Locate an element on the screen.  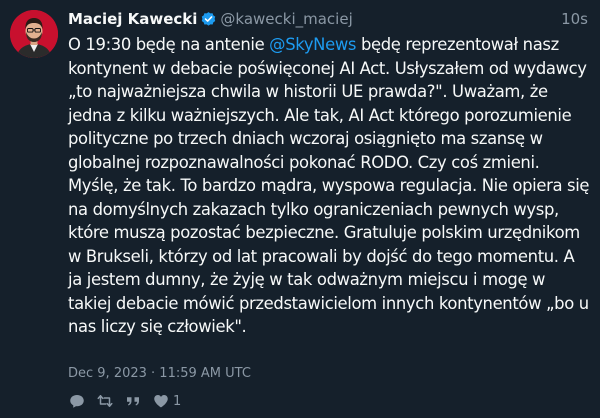
relative-time: 10s is located at coordinates (574, 19).